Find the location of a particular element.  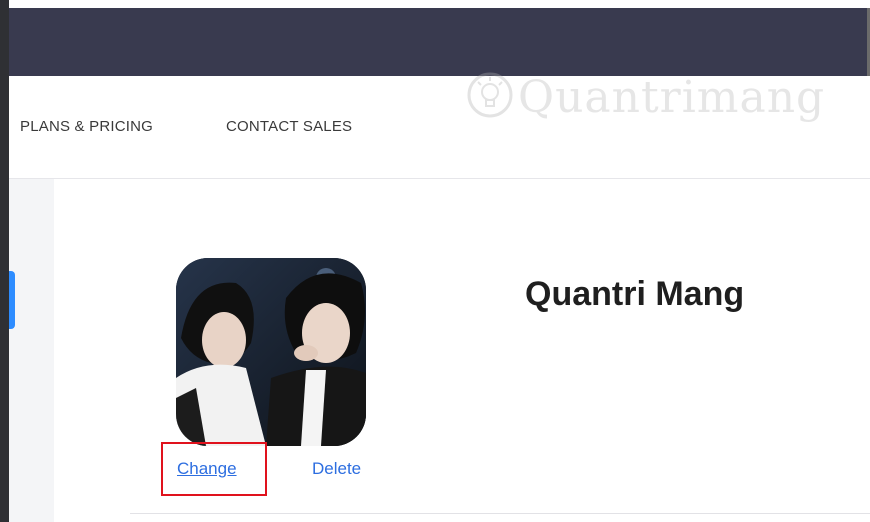

profile-name: Quantri Mang is located at coordinates (635, 294).